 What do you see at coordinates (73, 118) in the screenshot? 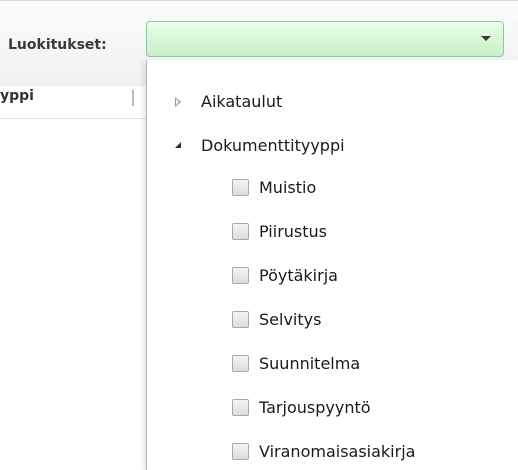
I see `grid-header-divider` at bounding box center [73, 118].